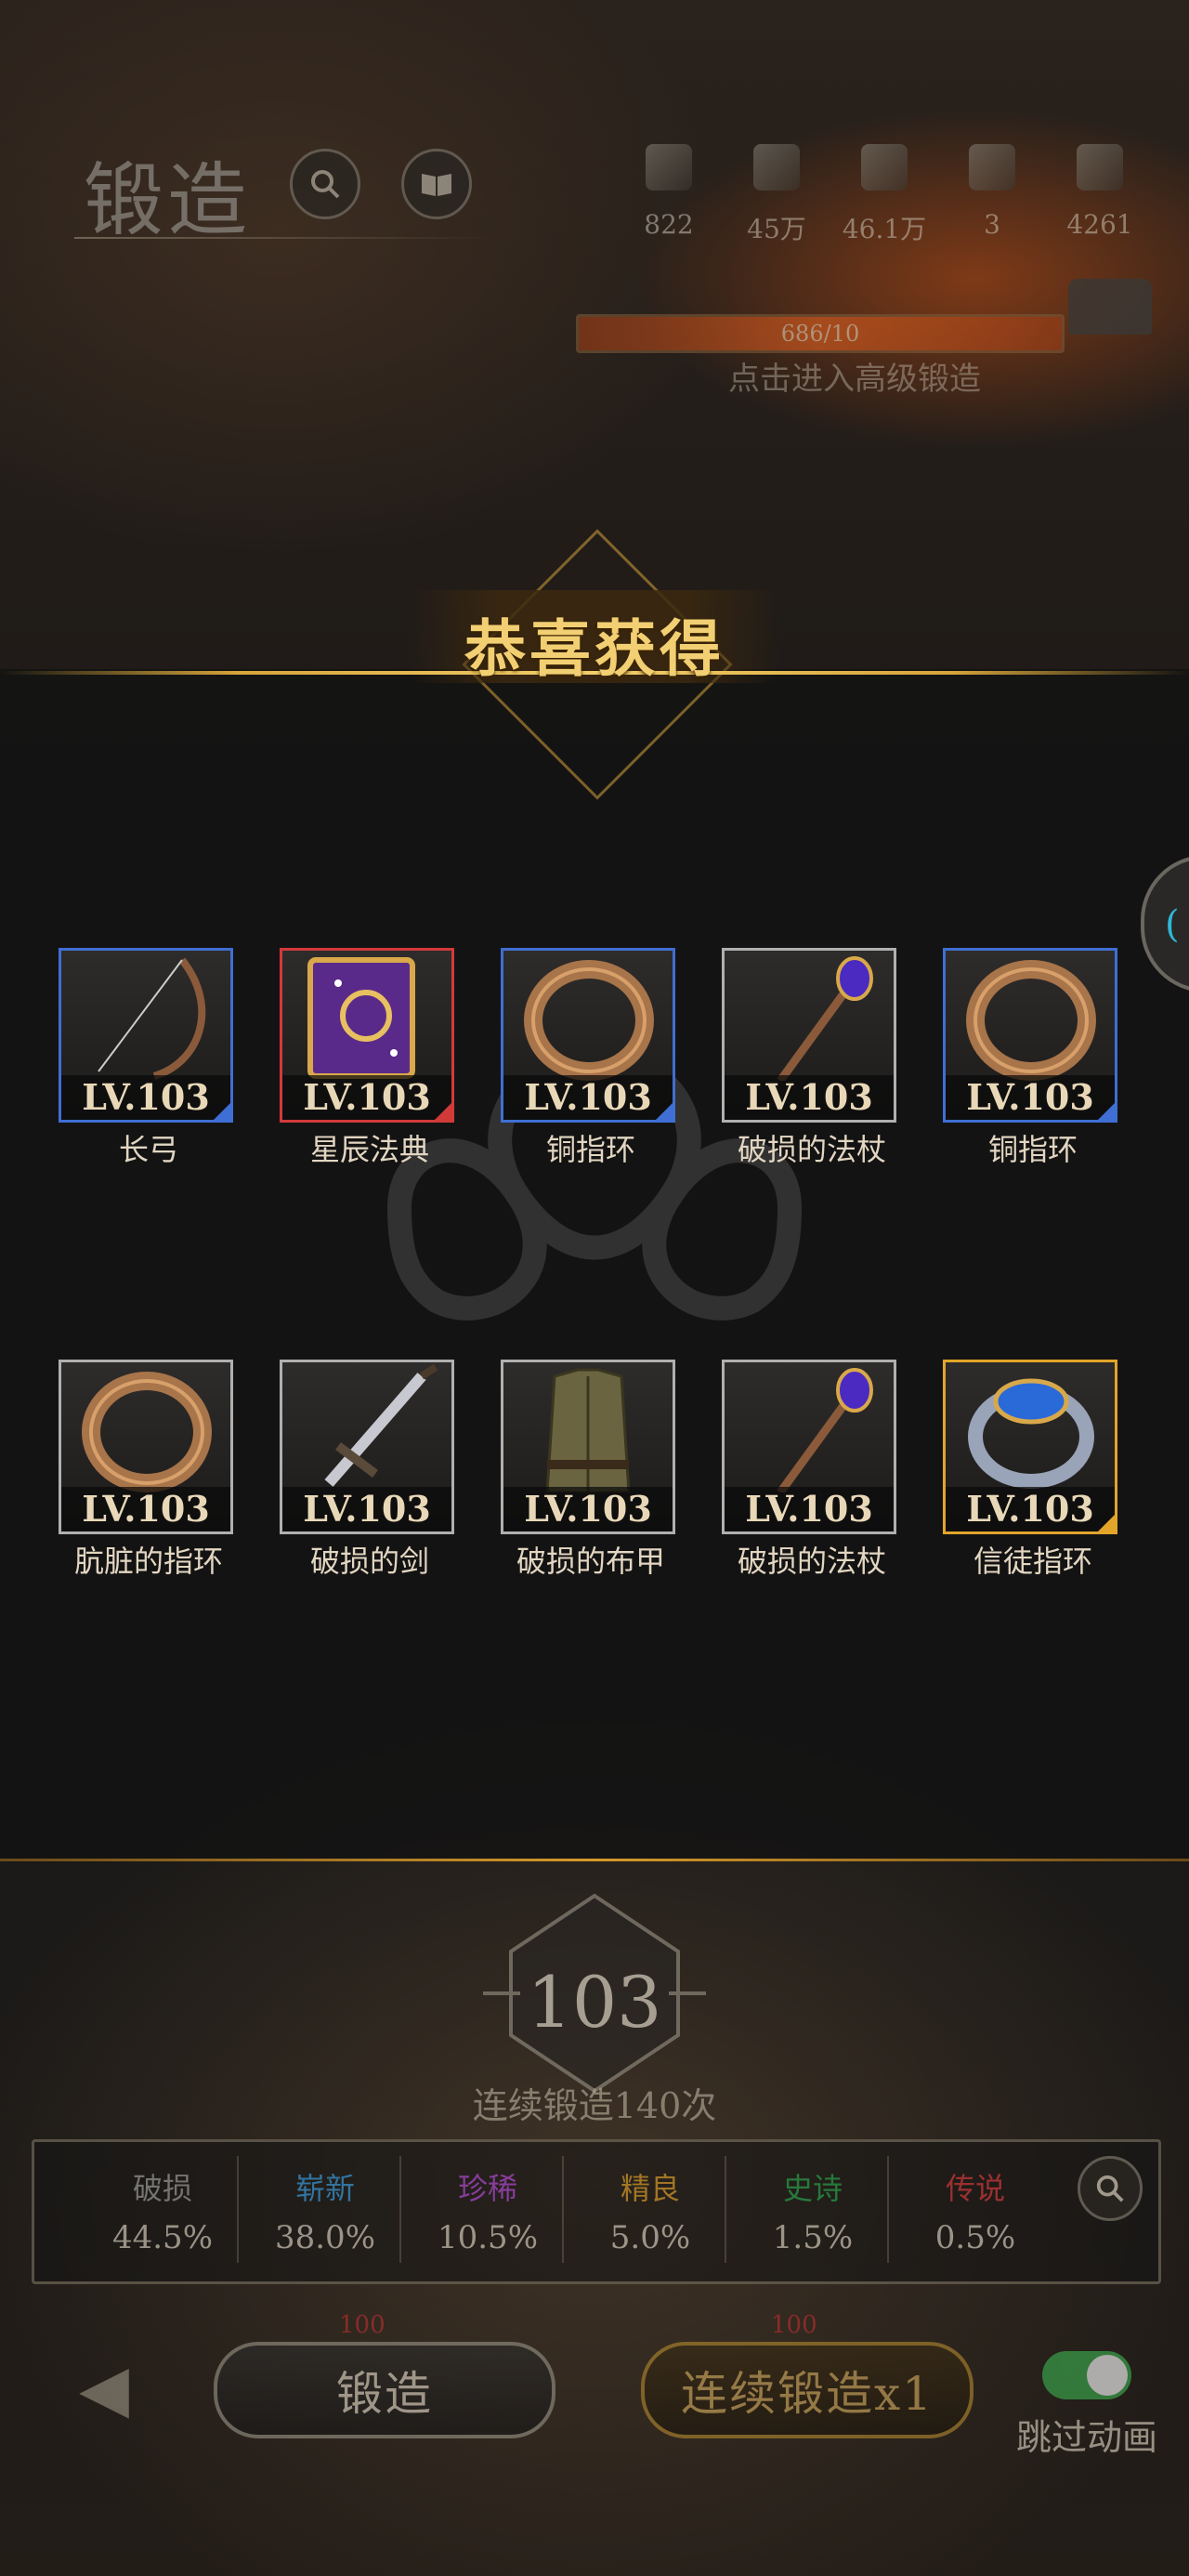  I want to click on item-name: 破损的布甲, so click(590, 1561).